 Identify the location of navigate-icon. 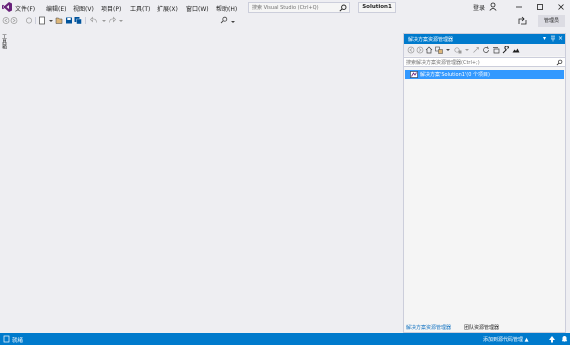
(29, 20).